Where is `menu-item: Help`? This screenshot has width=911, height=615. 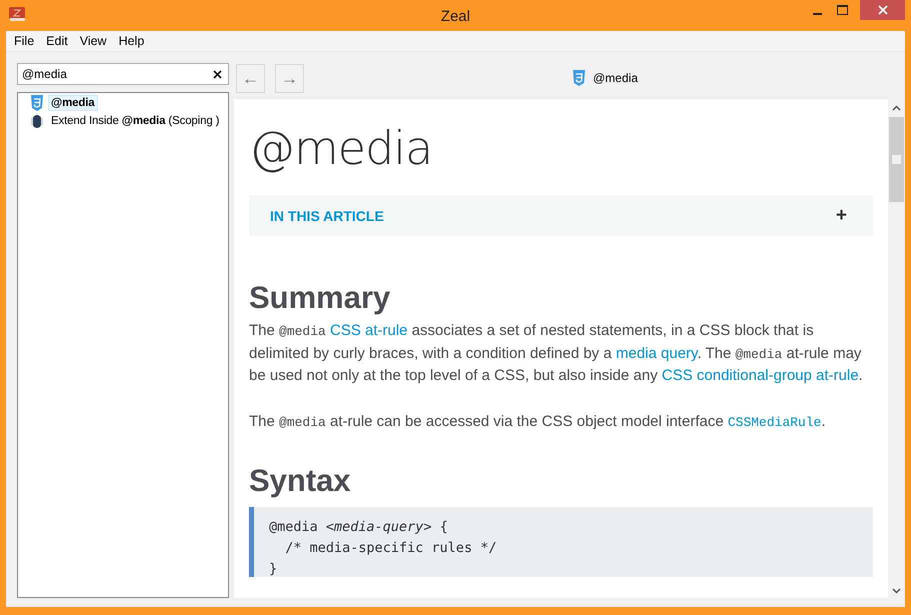
menu-item: Help is located at coordinates (131, 41).